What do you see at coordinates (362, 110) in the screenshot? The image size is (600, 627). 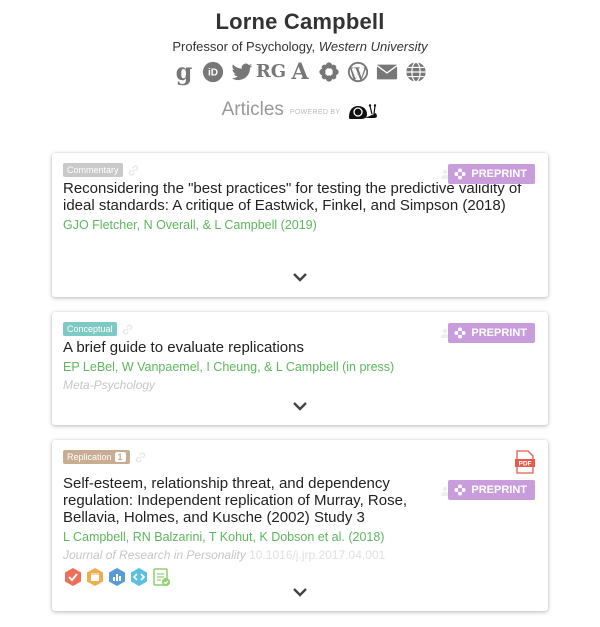 I see `curatescience-snail-logo` at bounding box center [362, 110].